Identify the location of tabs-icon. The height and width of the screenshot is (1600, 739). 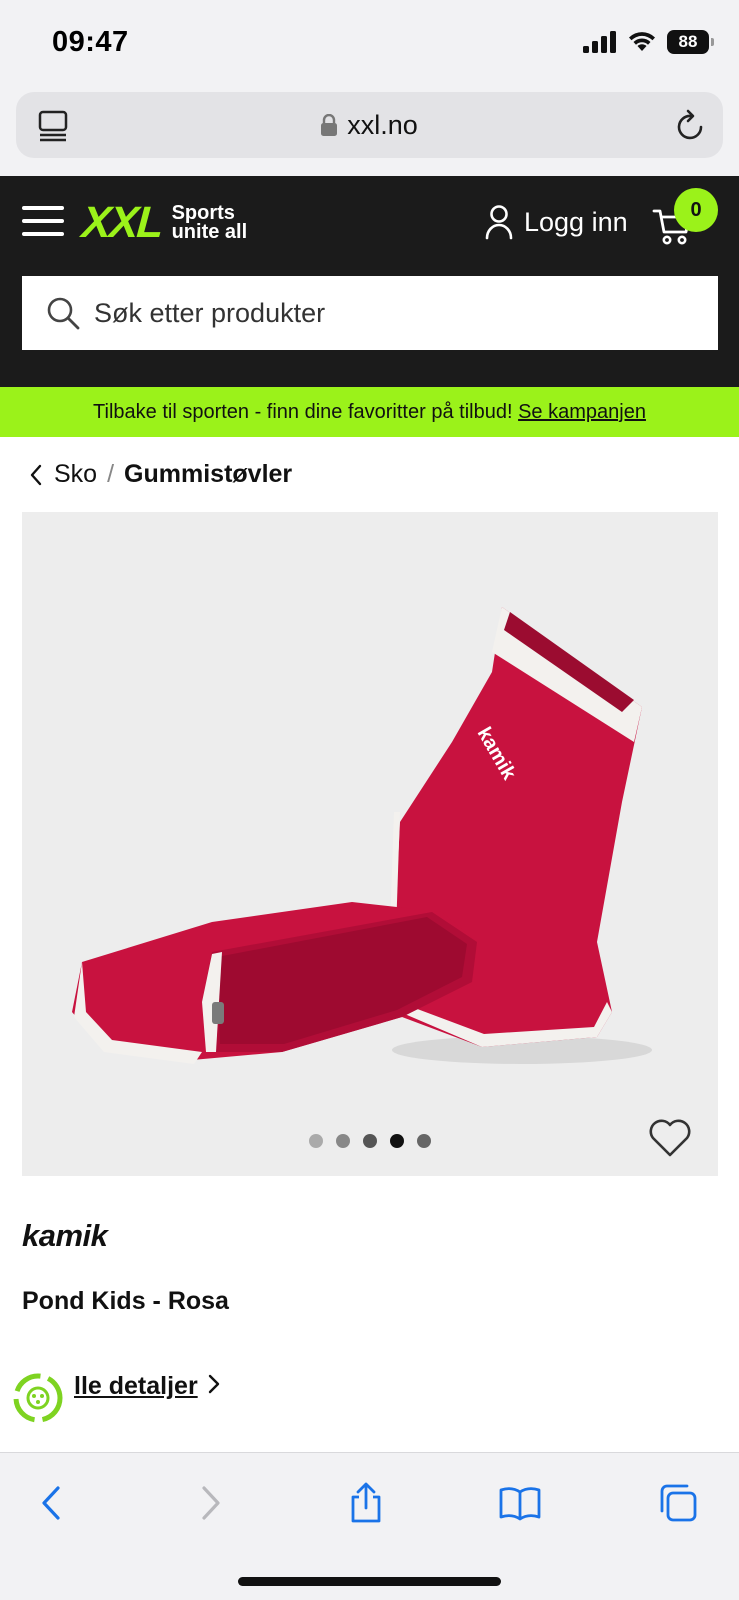
(678, 1503).